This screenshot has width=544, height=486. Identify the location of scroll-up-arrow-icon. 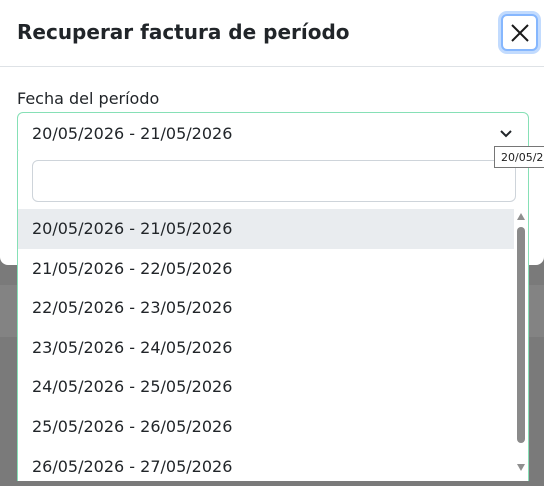
(521, 216).